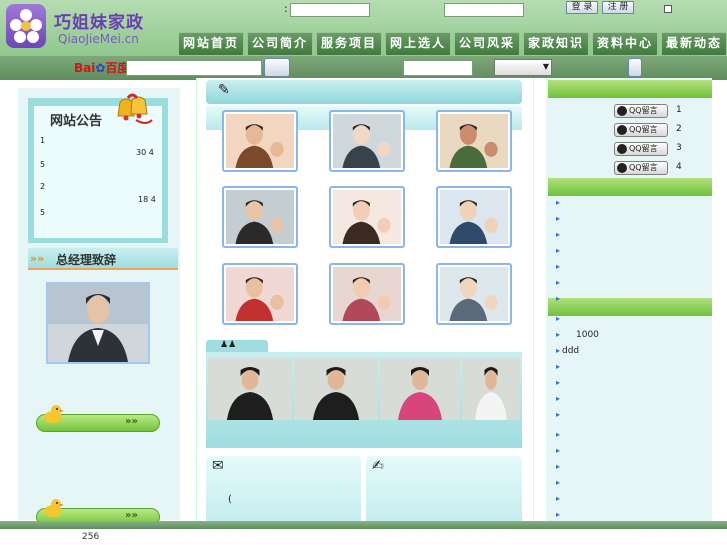 The height and width of the screenshot is (545, 727). I want to click on photo-senior-help-image, so click(474, 294).